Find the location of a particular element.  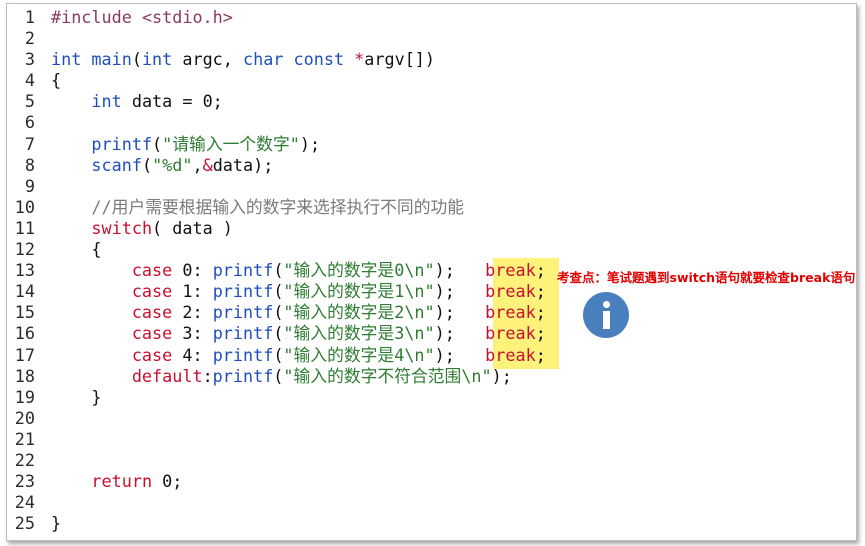

line-number: 4 is located at coordinates (29, 80).